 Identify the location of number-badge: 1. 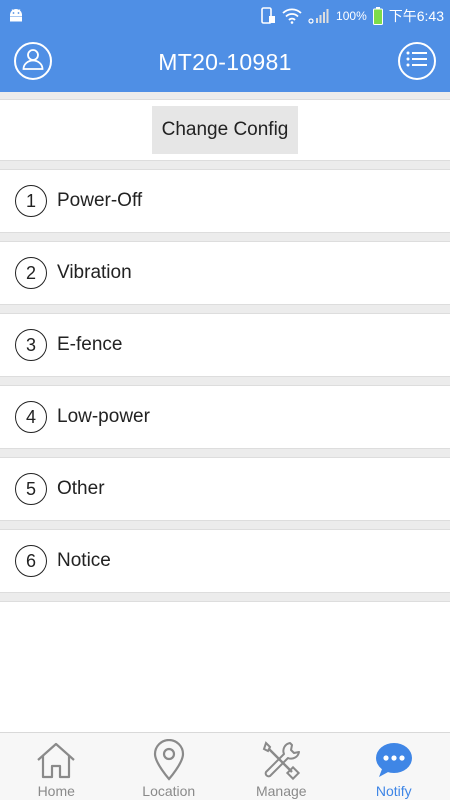
(31, 201).